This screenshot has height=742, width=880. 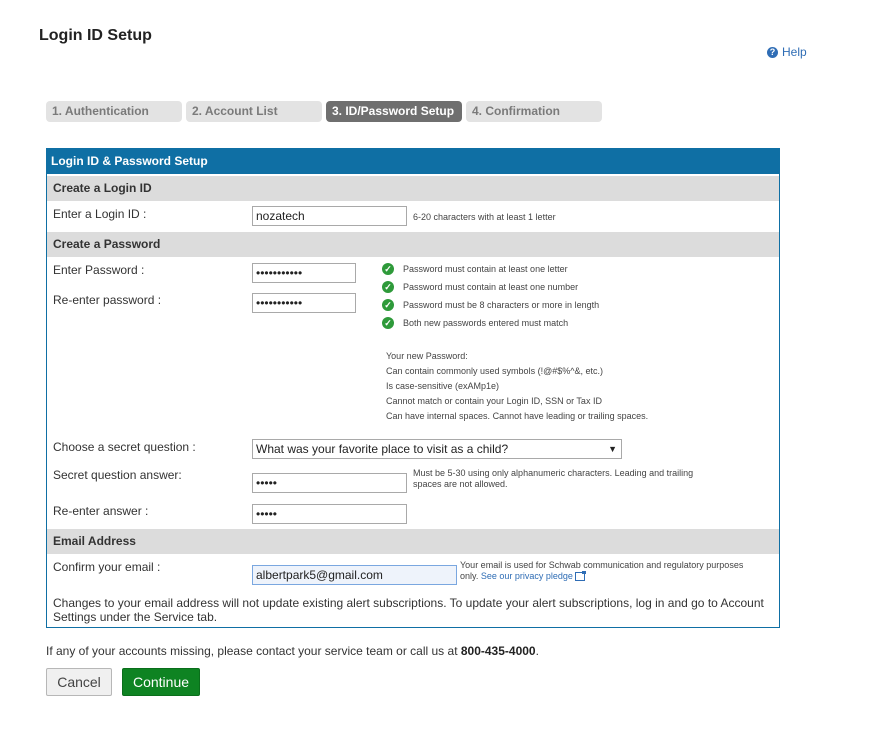 What do you see at coordinates (254, 111) in the screenshot?
I see `step-account-list: 2. Account List` at bounding box center [254, 111].